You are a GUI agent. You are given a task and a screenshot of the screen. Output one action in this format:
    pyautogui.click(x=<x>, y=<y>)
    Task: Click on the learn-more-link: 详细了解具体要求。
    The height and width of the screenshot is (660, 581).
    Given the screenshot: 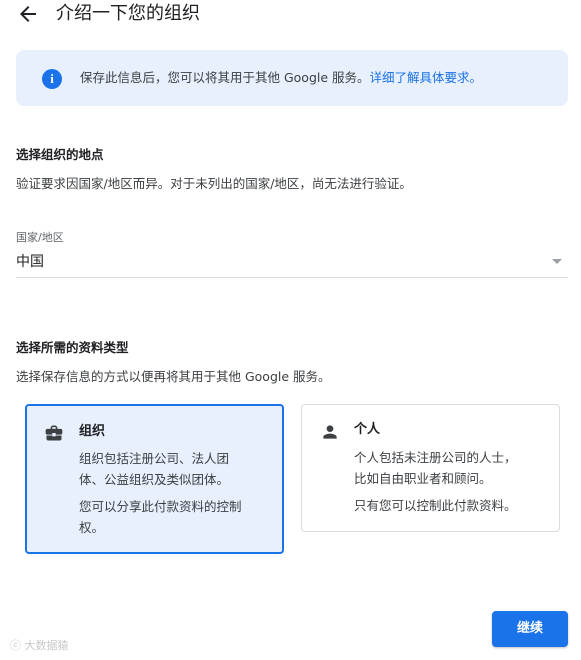 What is the action you would take?
    pyautogui.click(x=426, y=77)
    